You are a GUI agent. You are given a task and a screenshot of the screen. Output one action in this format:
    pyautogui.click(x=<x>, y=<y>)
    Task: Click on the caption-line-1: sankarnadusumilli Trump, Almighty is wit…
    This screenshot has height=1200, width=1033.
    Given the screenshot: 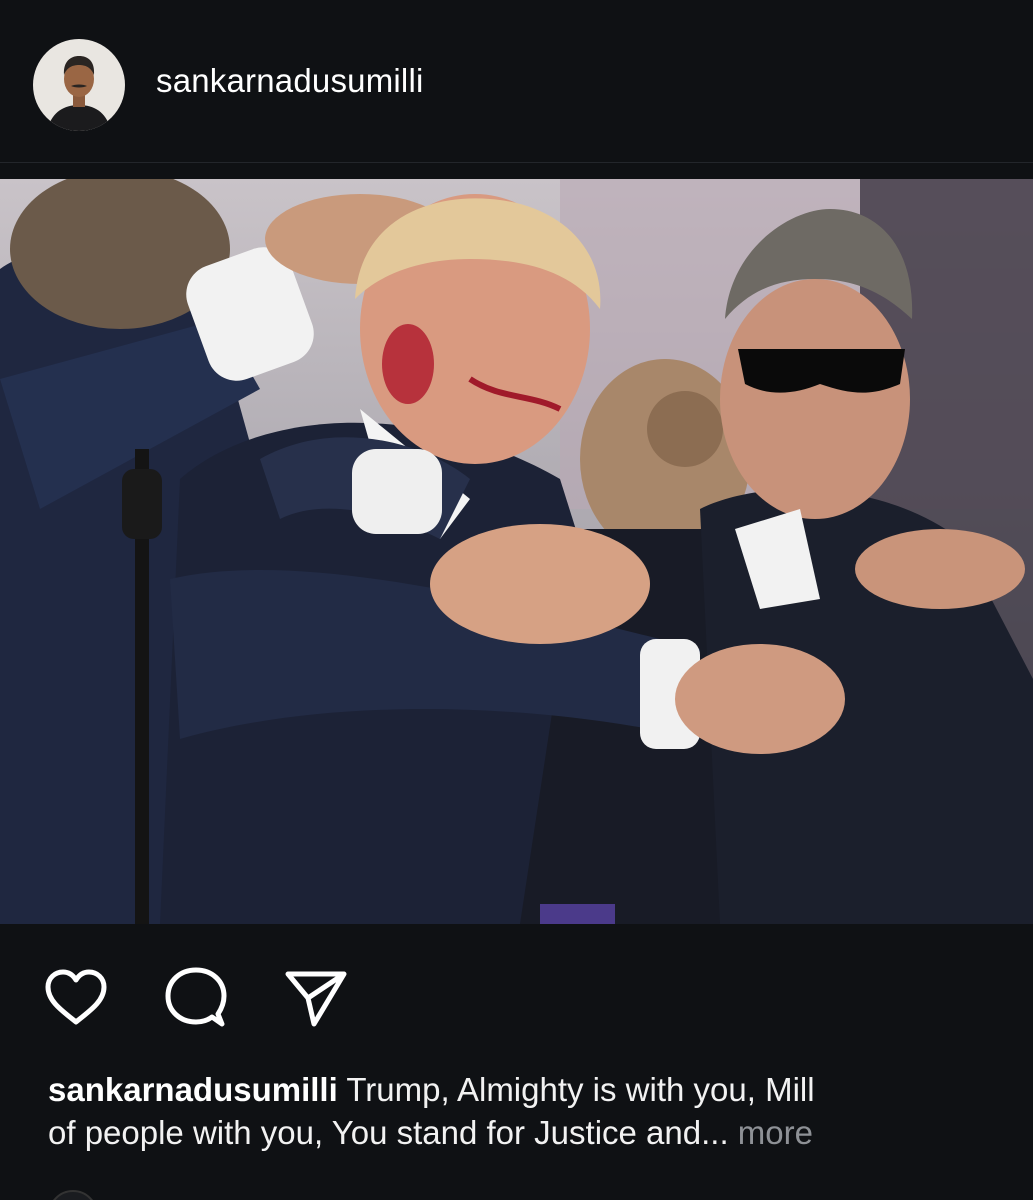 What is the action you would take?
    pyautogui.click(x=540, y=1089)
    